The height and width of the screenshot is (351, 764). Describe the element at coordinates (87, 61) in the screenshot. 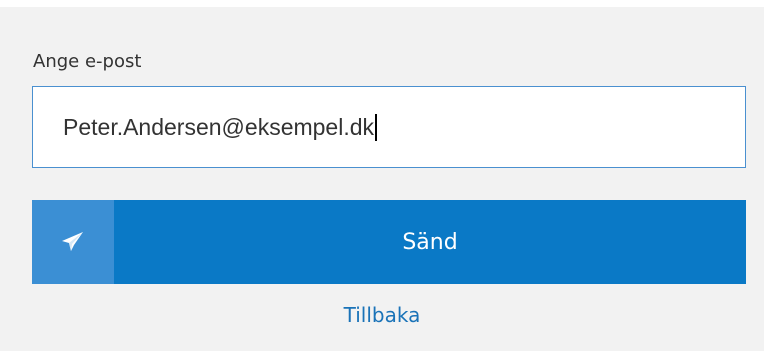

I see `email-label: Ange e-post` at that location.